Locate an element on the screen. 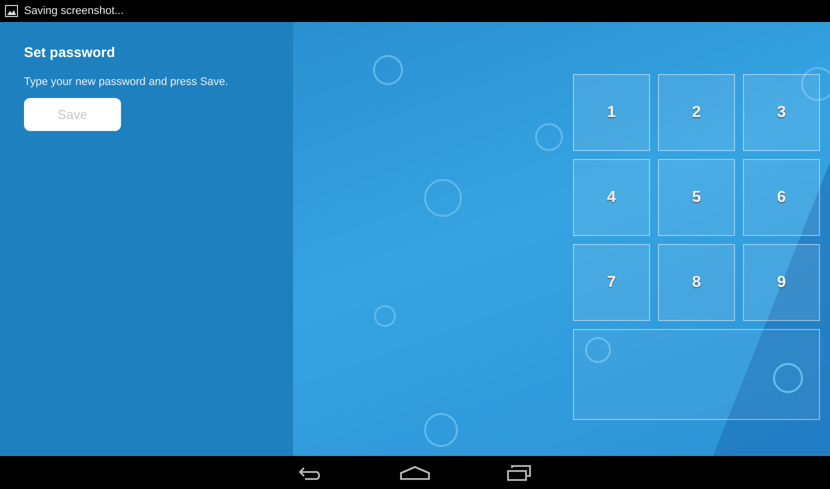 This screenshot has height=489, width=830. instruction-text: Type your new password and press Save. is located at coordinates (126, 82).